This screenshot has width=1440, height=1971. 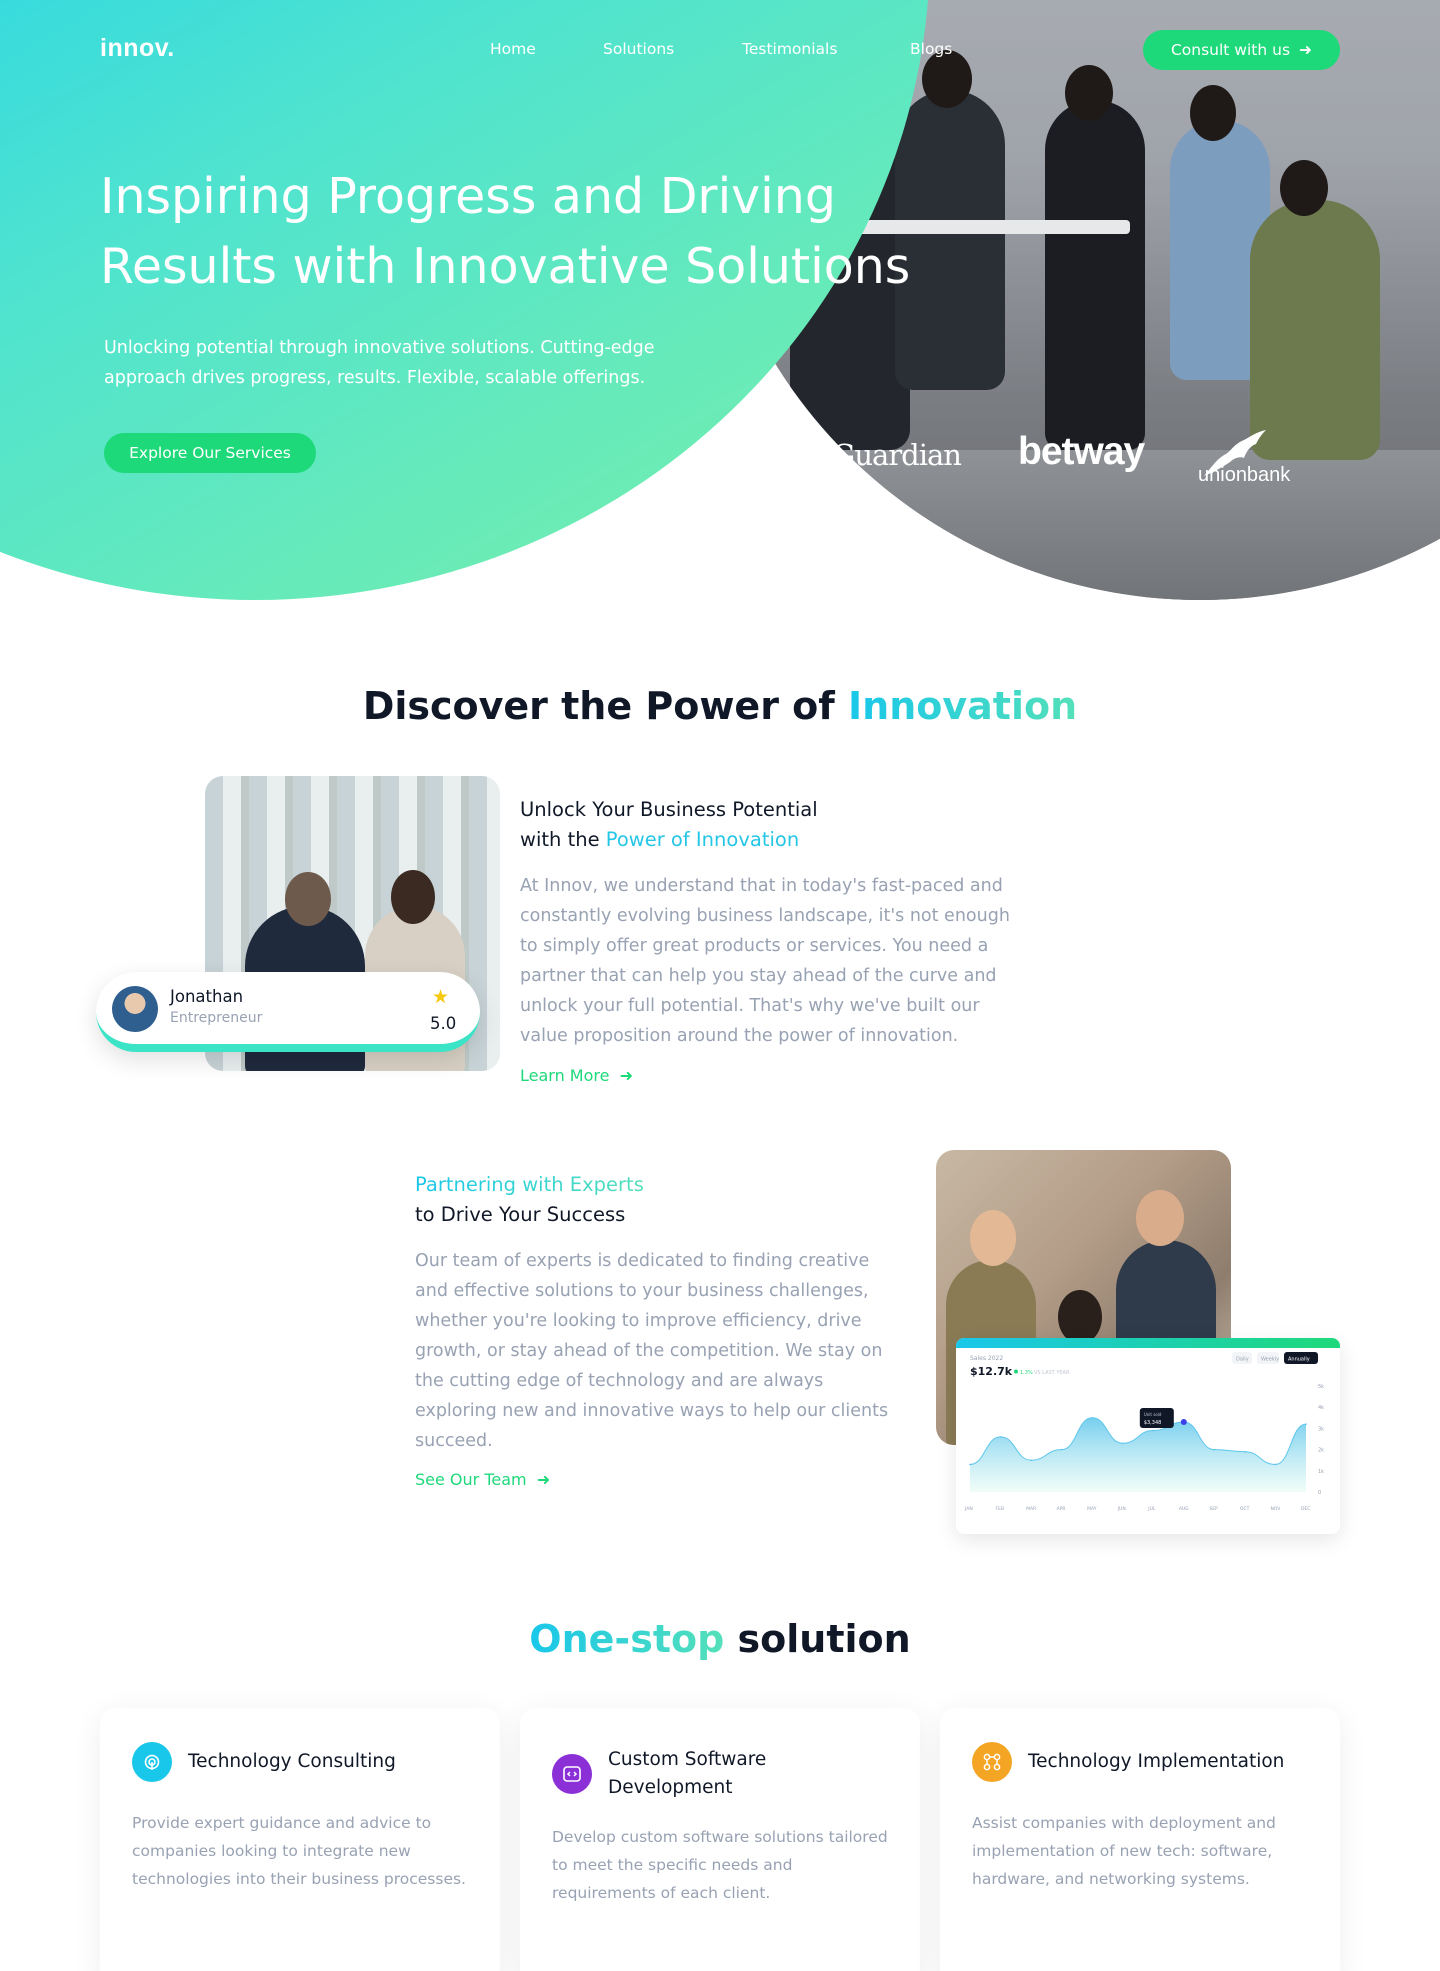 What do you see at coordinates (1270, 1360) in the screenshot?
I see `chart-tab-label: Weekly` at bounding box center [1270, 1360].